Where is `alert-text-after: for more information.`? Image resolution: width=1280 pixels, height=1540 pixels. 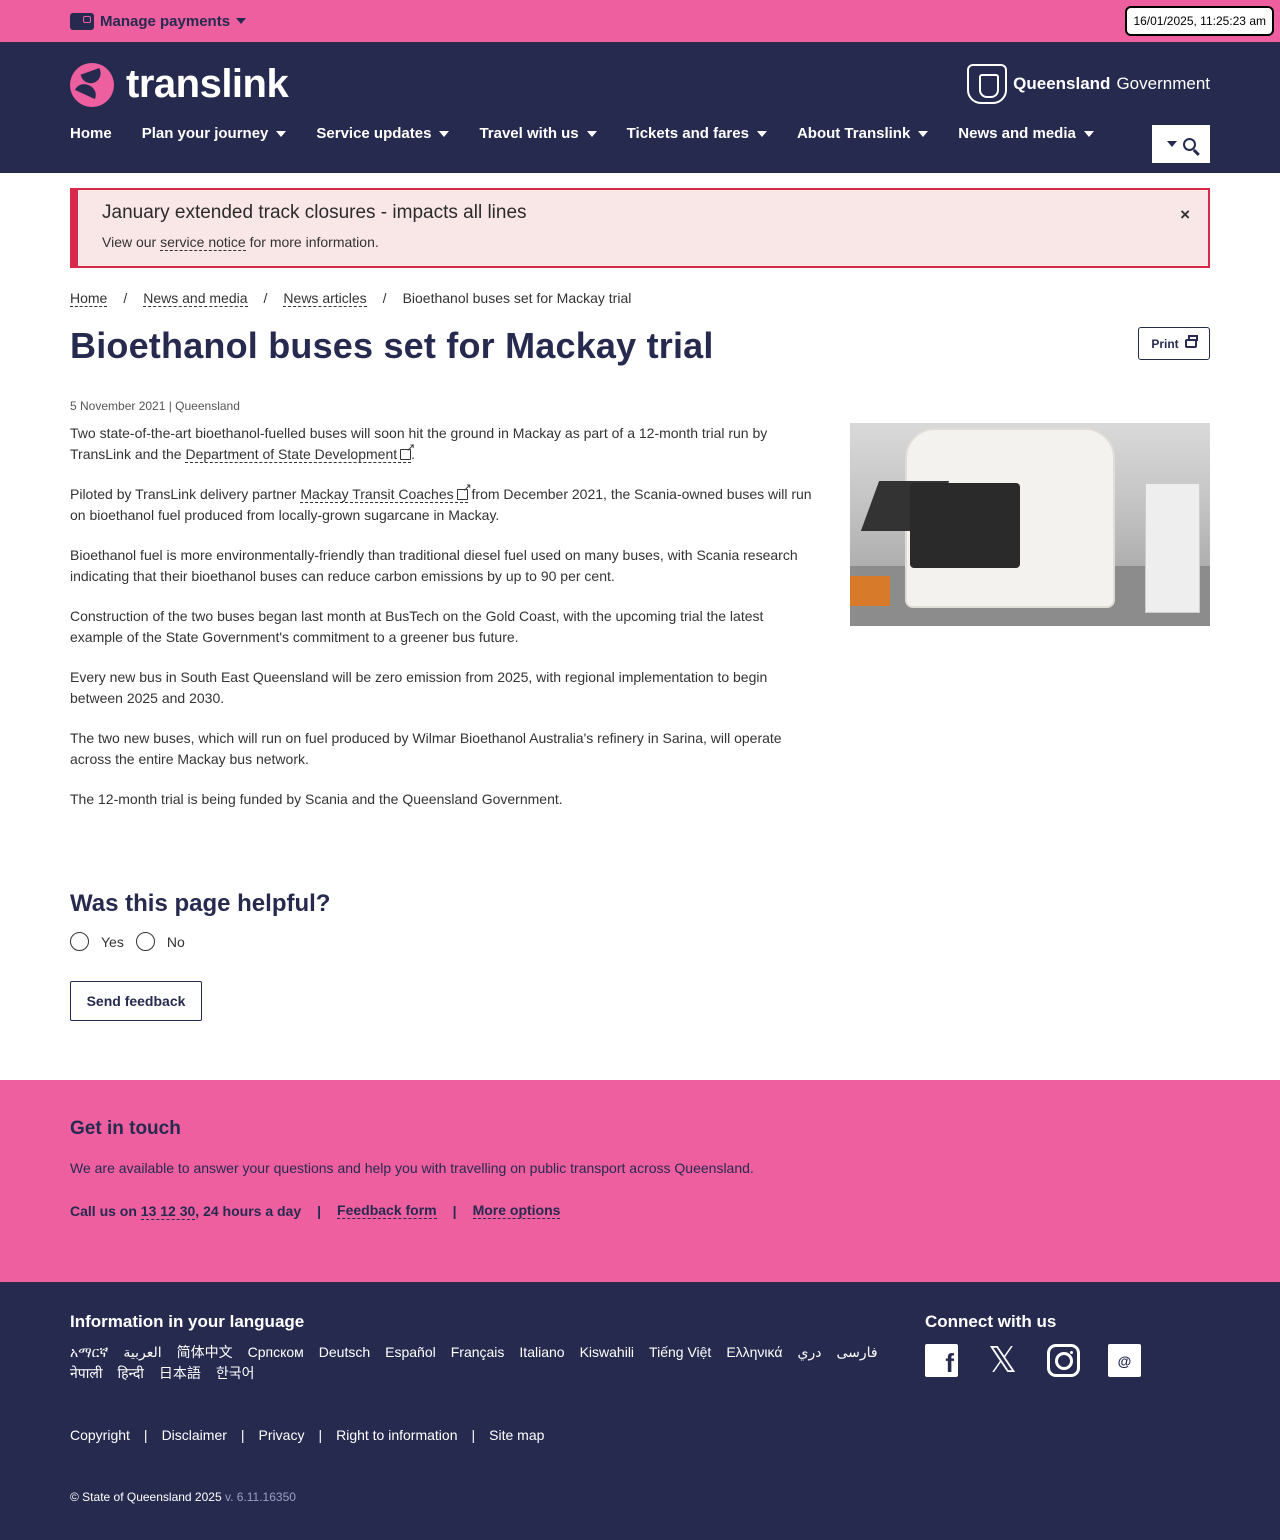 alert-text-after: for more information. is located at coordinates (312, 242).